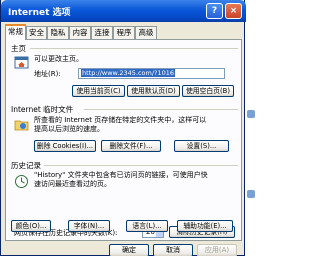 The width and height of the screenshot is (320, 256). What do you see at coordinates (80, 32) in the screenshot?
I see `tab-content: 内容` at bounding box center [80, 32].